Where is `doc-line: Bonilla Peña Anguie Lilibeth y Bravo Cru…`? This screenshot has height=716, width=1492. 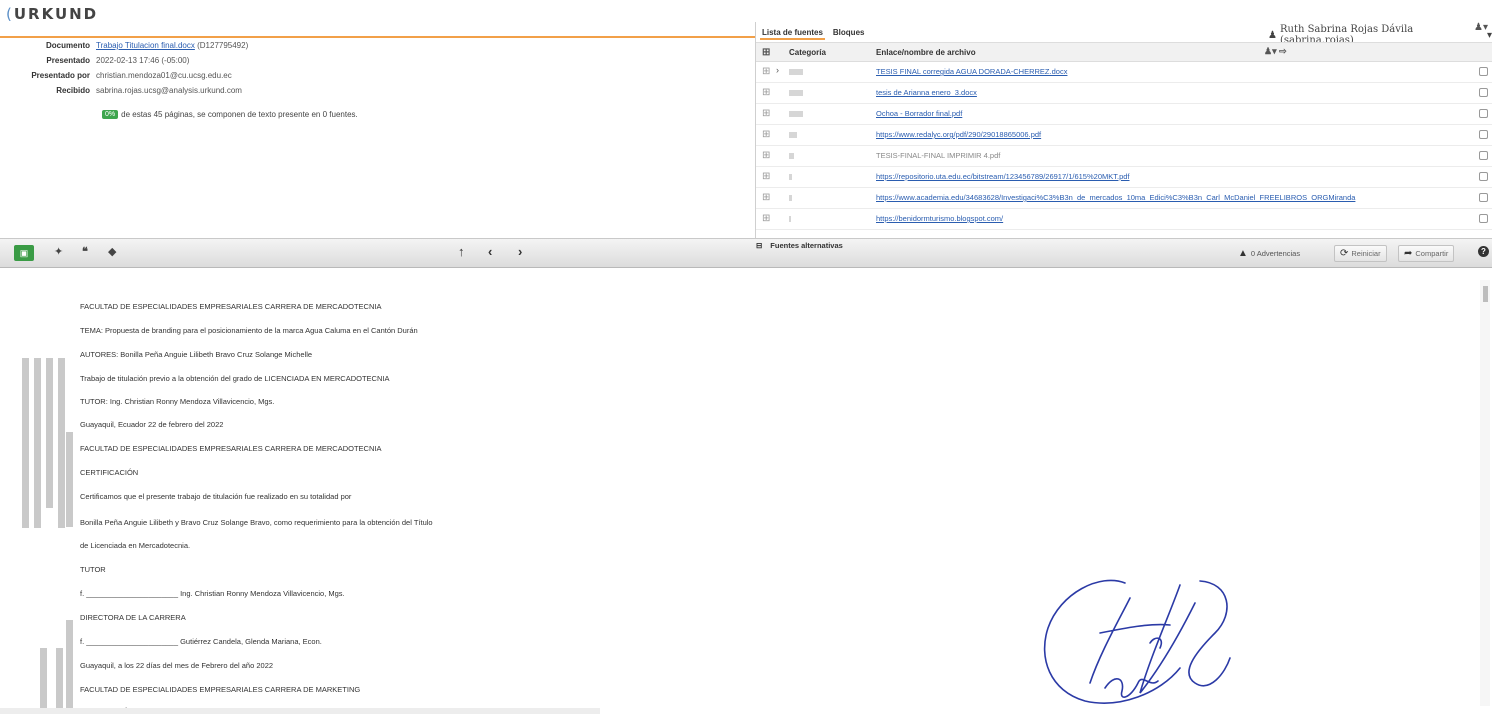
doc-line: Bonilla Peña Anguie Lilibeth y Bravo Cru… is located at coordinates (256, 522).